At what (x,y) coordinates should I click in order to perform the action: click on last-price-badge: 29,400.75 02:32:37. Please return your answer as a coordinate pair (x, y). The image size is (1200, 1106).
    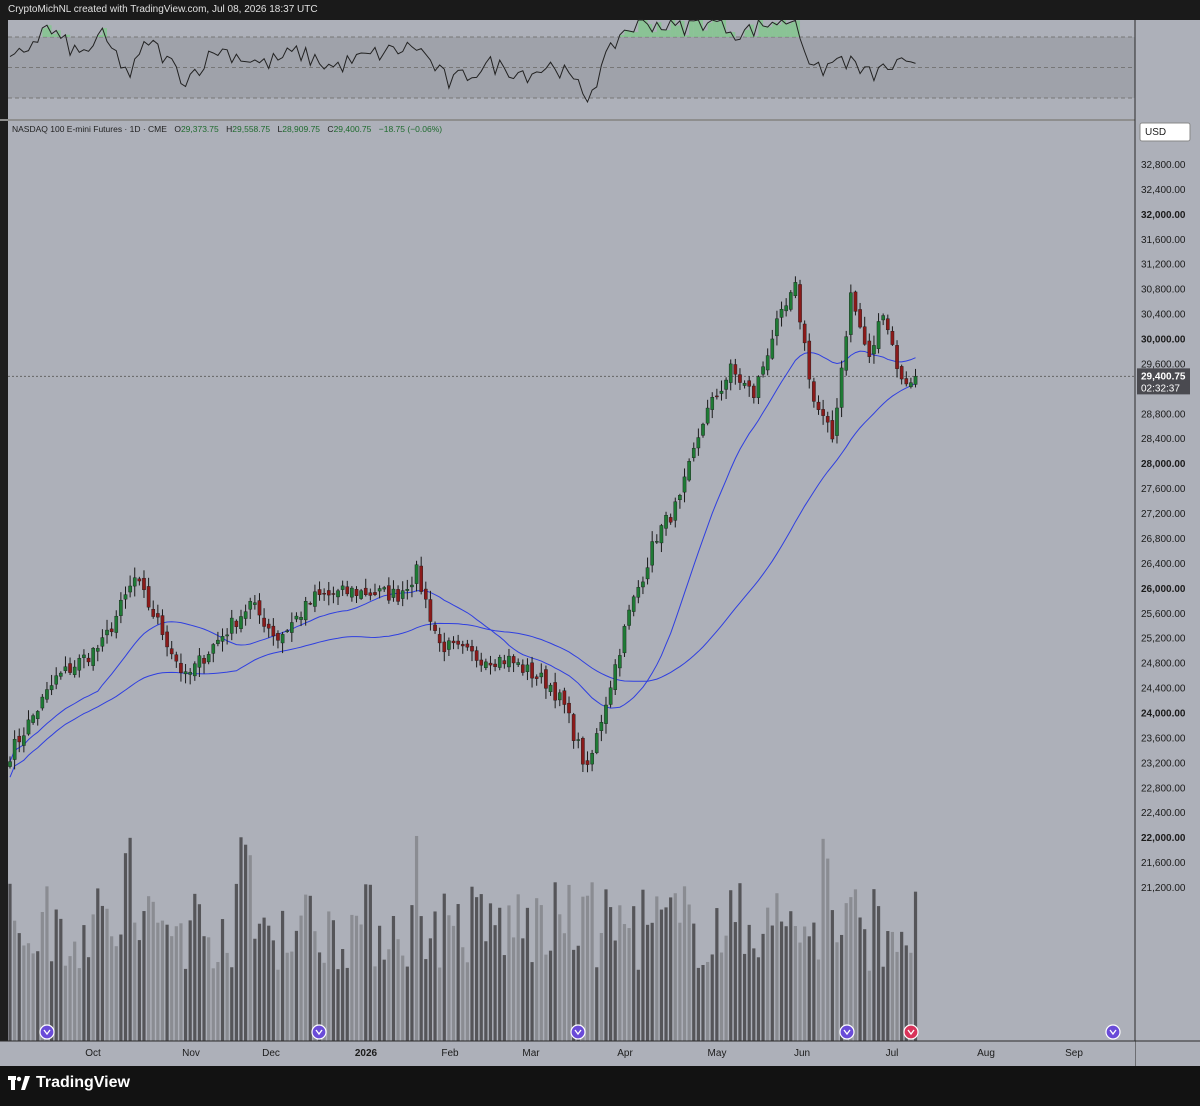
    Looking at the image, I should click on (1163, 381).